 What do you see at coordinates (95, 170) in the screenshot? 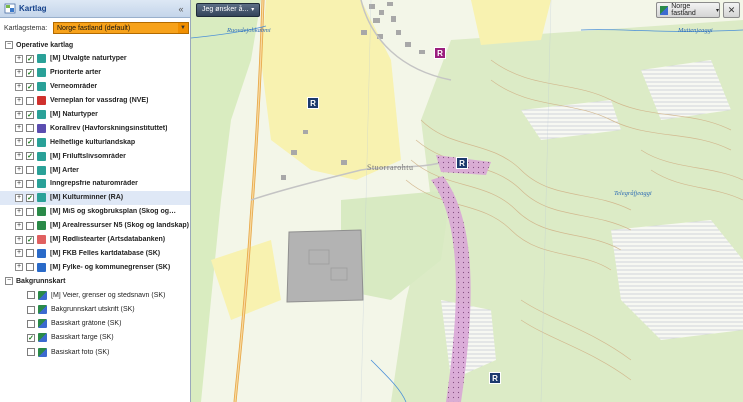
I see `layer-row: + [M] Arter` at bounding box center [95, 170].